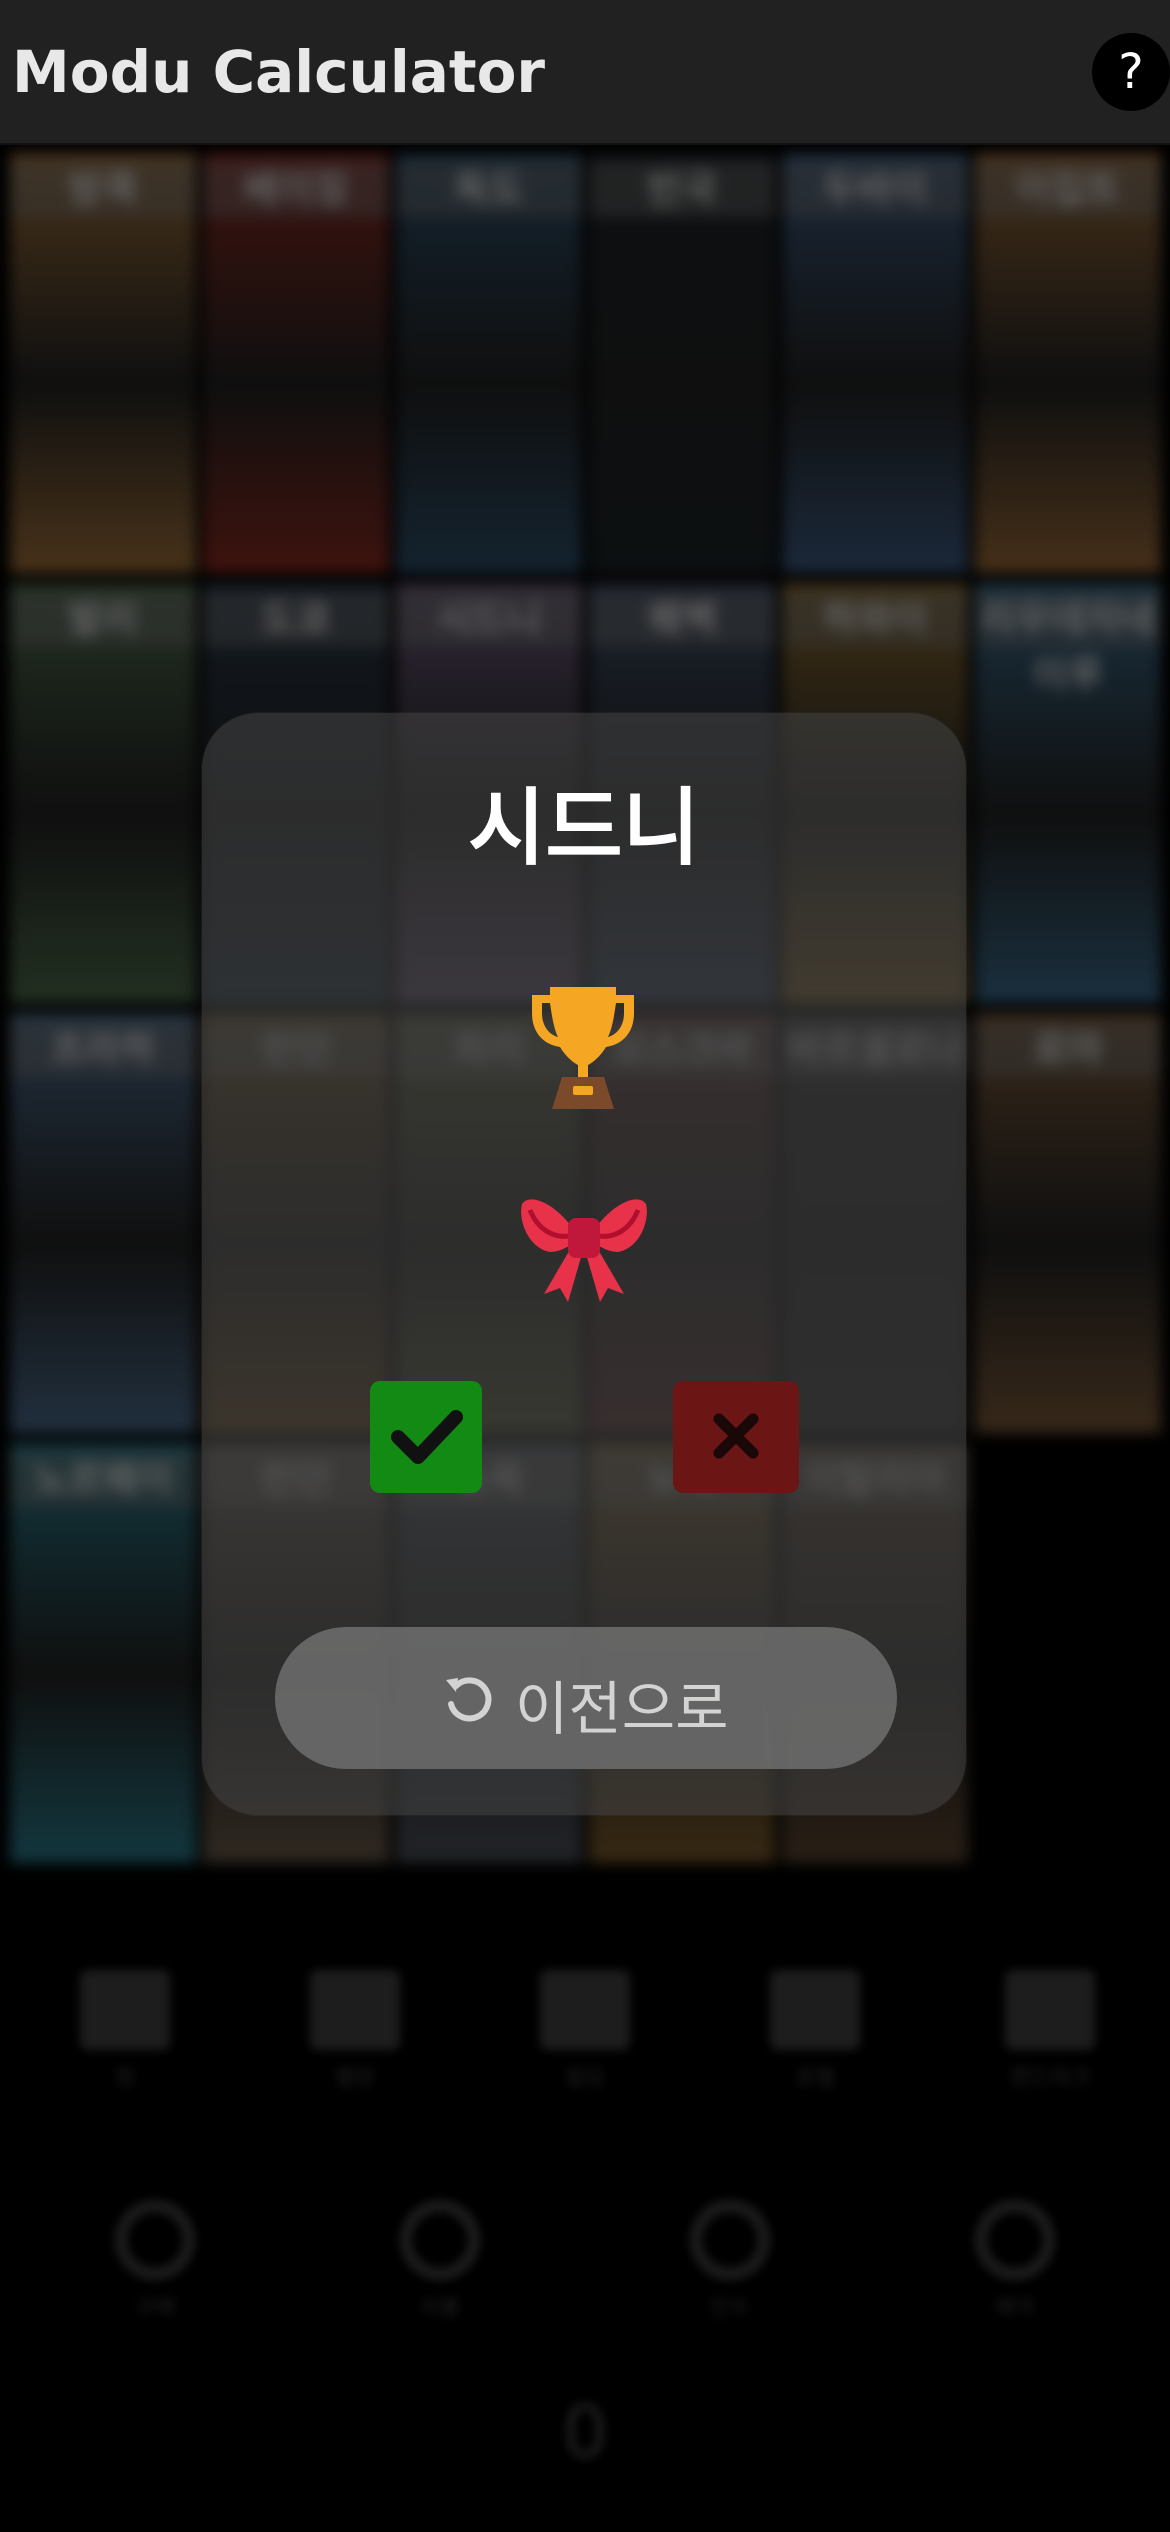  I want to click on close-icon, so click(736, 1436).